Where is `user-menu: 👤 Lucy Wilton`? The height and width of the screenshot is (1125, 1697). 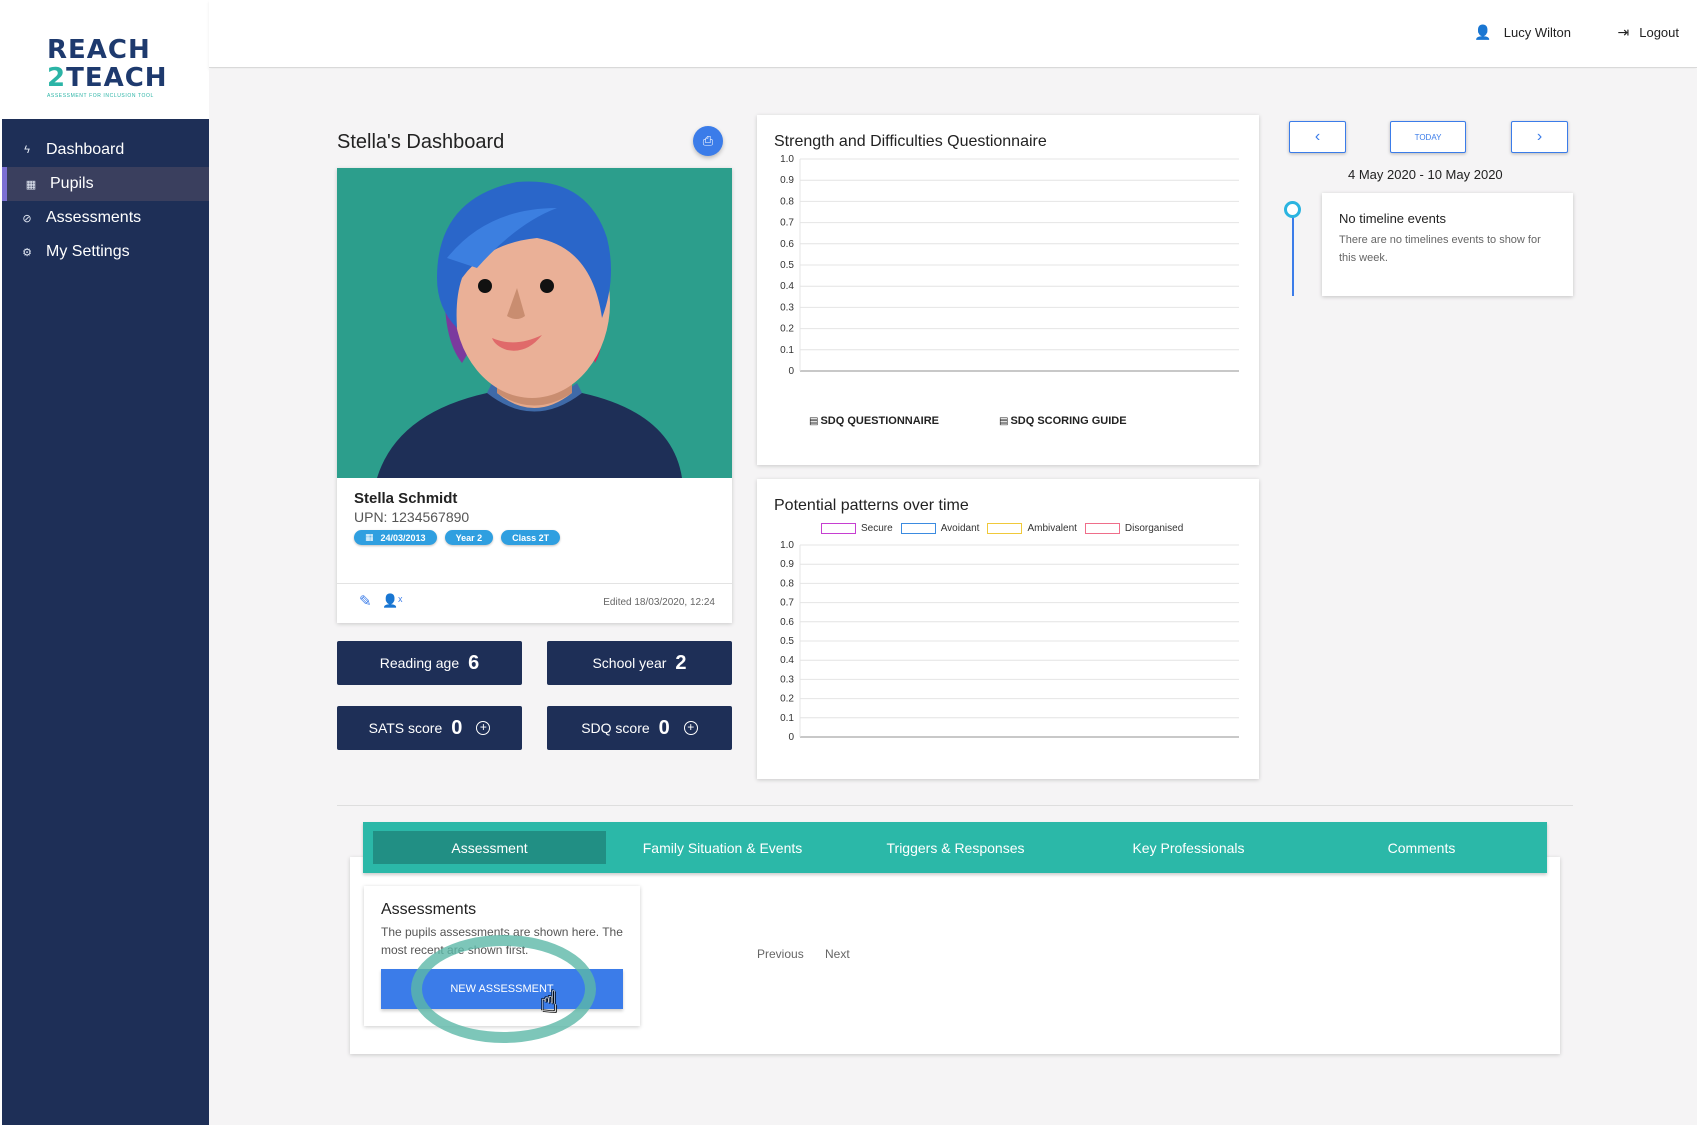 user-menu: 👤 Lucy Wilton is located at coordinates (1522, 32).